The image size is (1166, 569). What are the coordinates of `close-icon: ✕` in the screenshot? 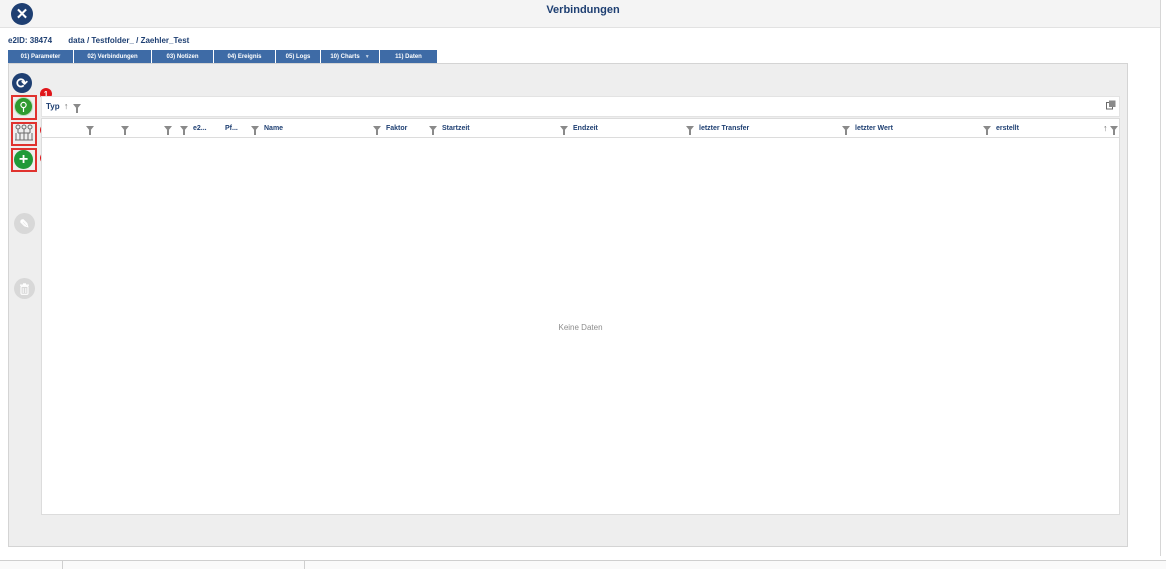 It's located at (22, 14).